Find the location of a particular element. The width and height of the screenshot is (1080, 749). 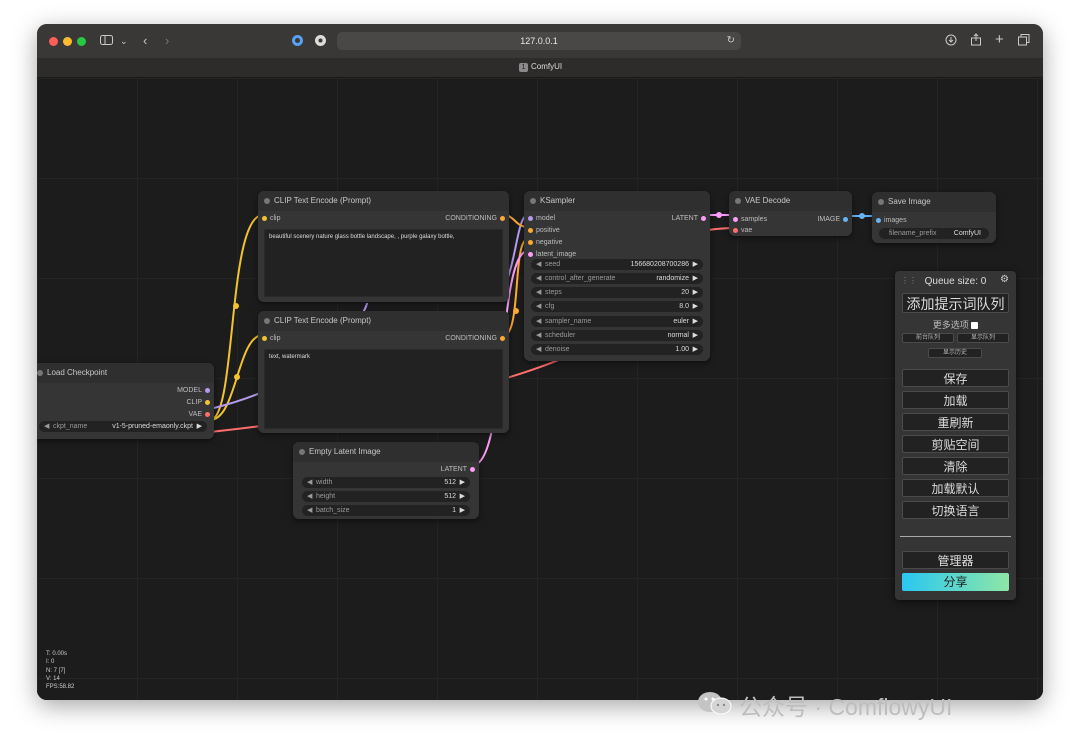

manager-button: 管理器 is located at coordinates (955, 560).